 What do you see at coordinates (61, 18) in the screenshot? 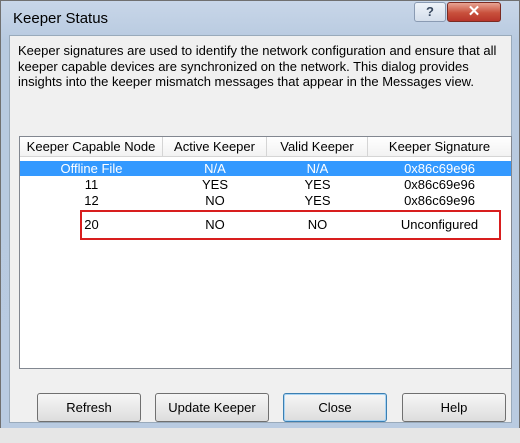
I see `dialog-title: Keeper Status` at bounding box center [61, 18].